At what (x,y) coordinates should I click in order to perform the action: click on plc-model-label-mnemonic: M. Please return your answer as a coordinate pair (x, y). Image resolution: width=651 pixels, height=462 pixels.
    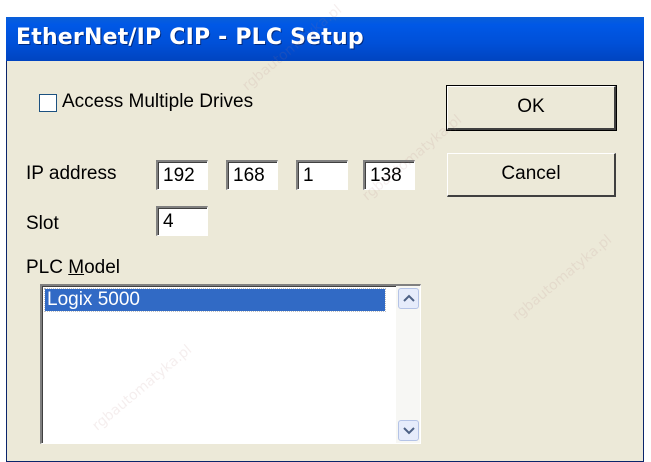
    Looking at the image, I should click on (76, 267).